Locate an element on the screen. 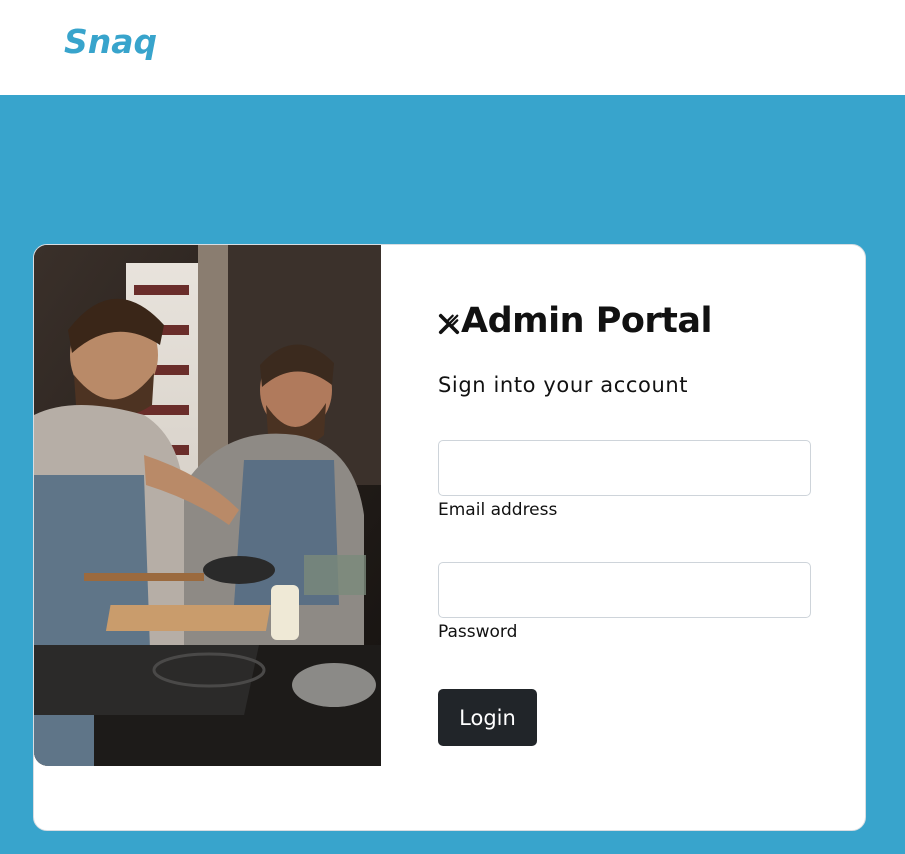 The height and width of the screenshot is (854, 905). password-label: Password is located at coordinates (478, 632).